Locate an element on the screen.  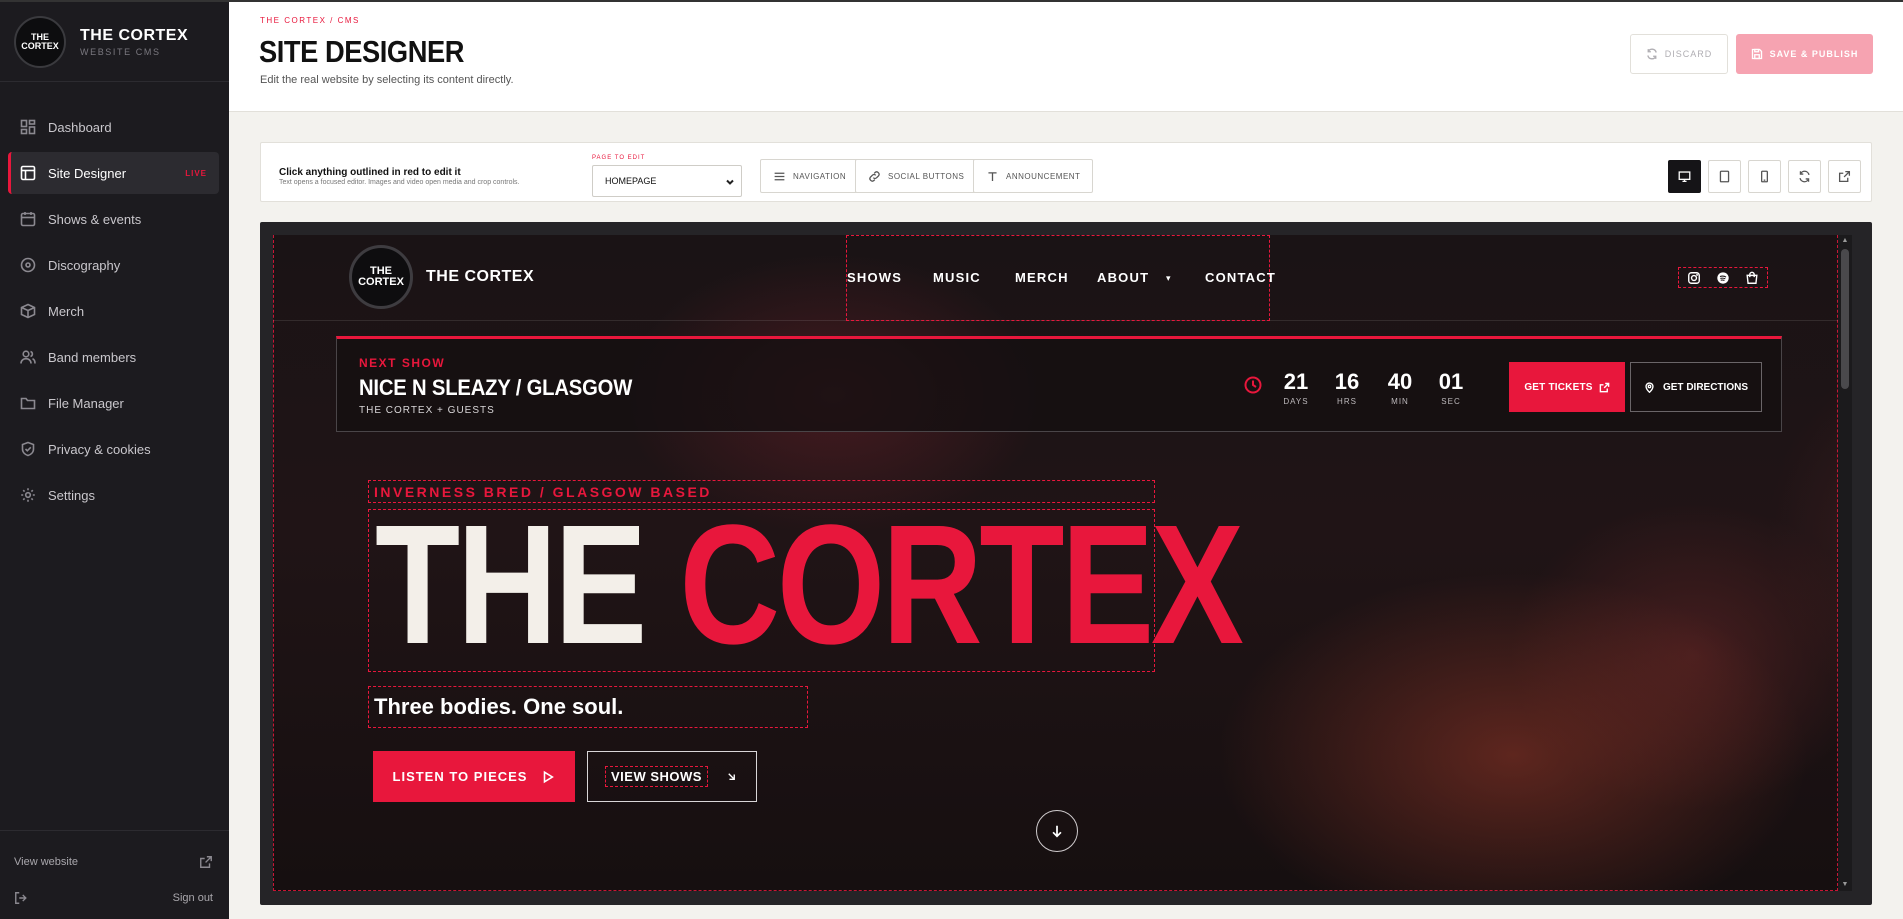
countdown-hours: 16 HRS is located at coordinates (1347, 387).